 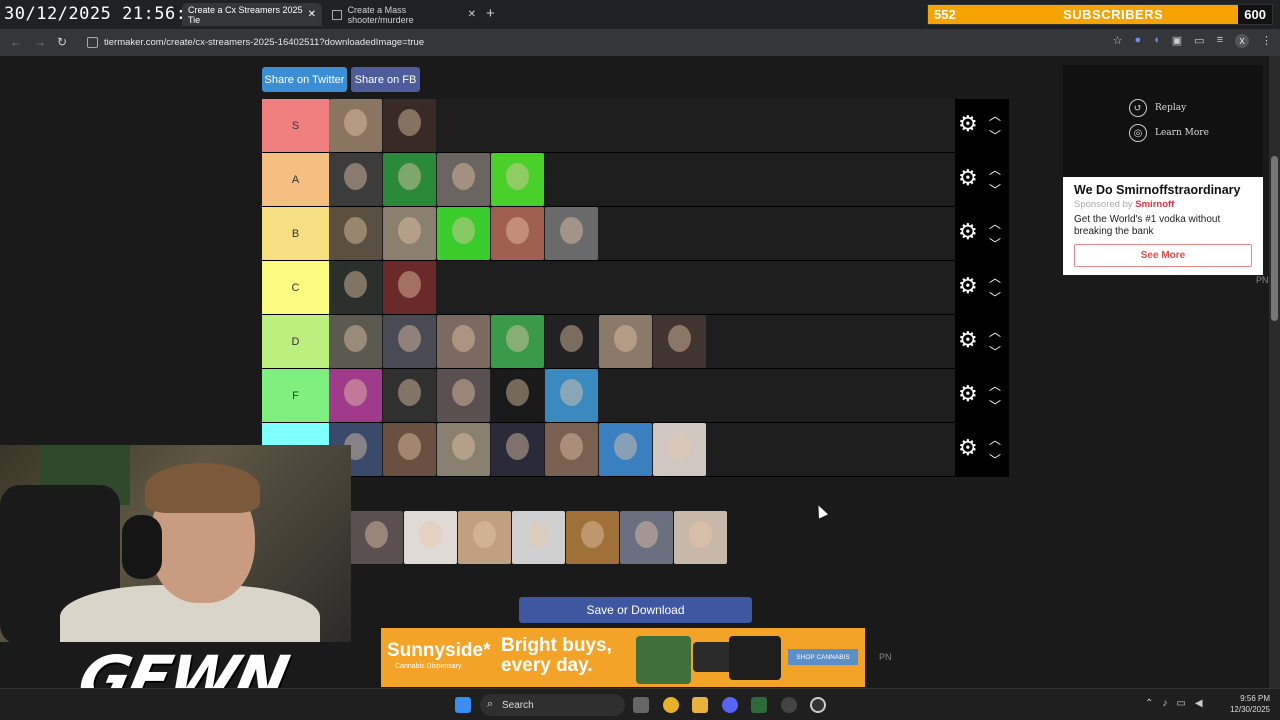 I want to click on tier-label: S, so click(x=295, y=125).